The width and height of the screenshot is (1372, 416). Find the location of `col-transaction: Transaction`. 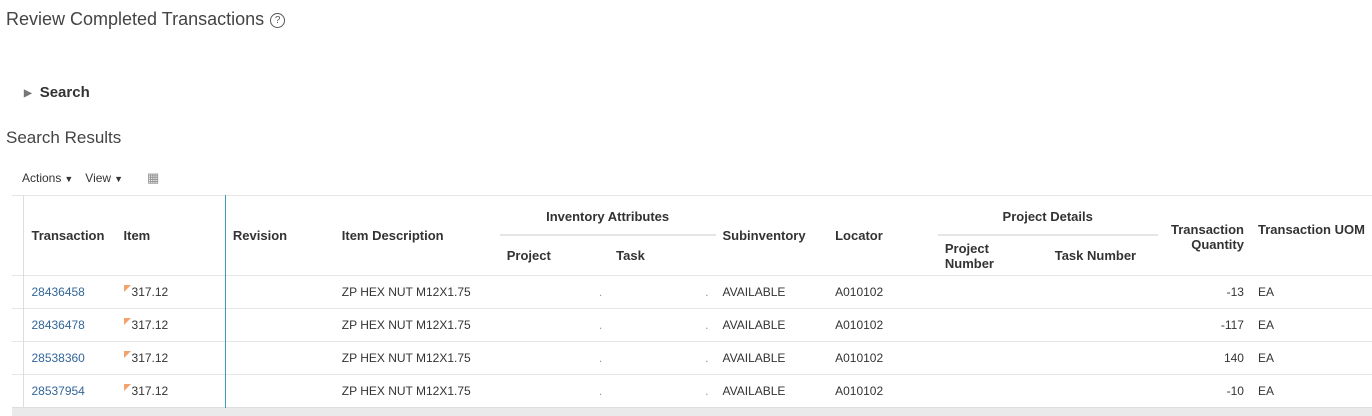

col-transaction: Transaction is located at coordinates (70, 236).